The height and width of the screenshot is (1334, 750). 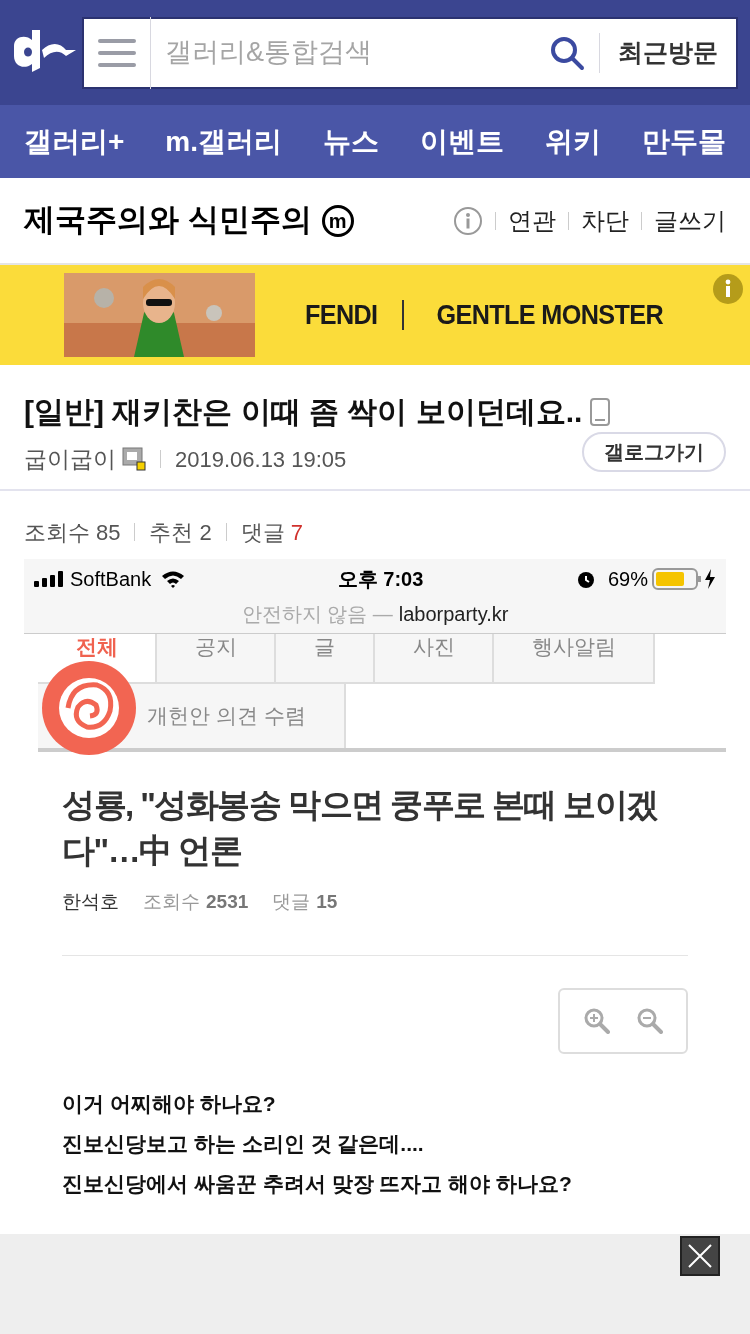 What do you see at coordinates (585, 579) in the screenshot?
I see `alarm-icon` at bounding box center [585, 579].